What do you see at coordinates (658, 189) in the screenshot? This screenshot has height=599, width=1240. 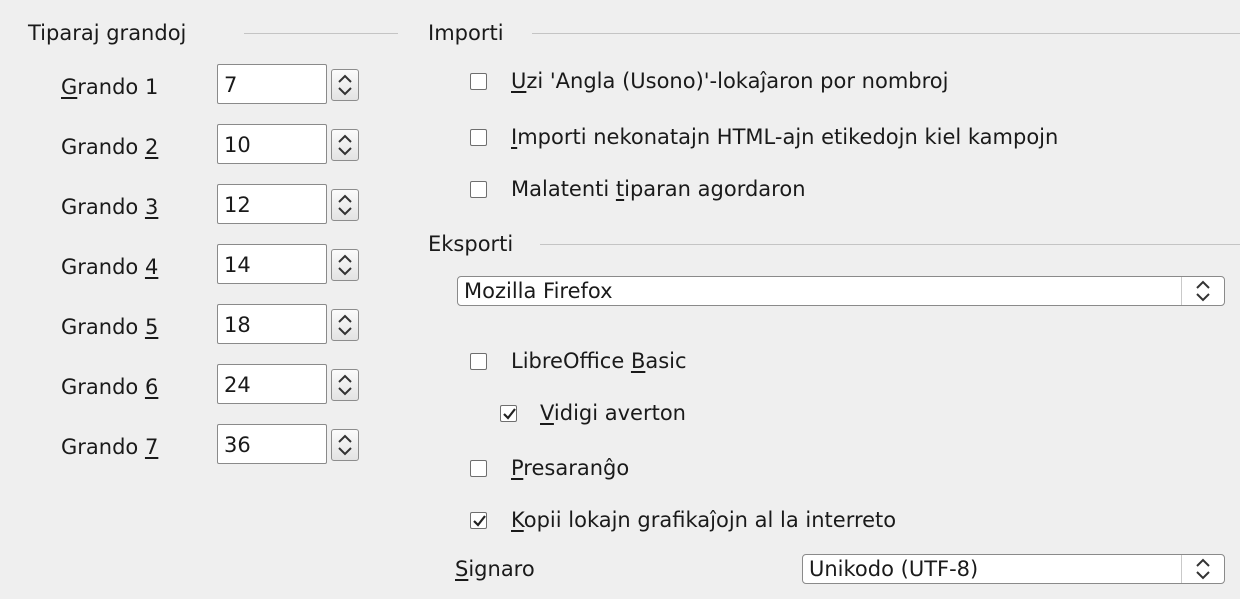 I see `label-ignore-font: Malatenti tiparan agordaron` at bounding box center [658, 189].